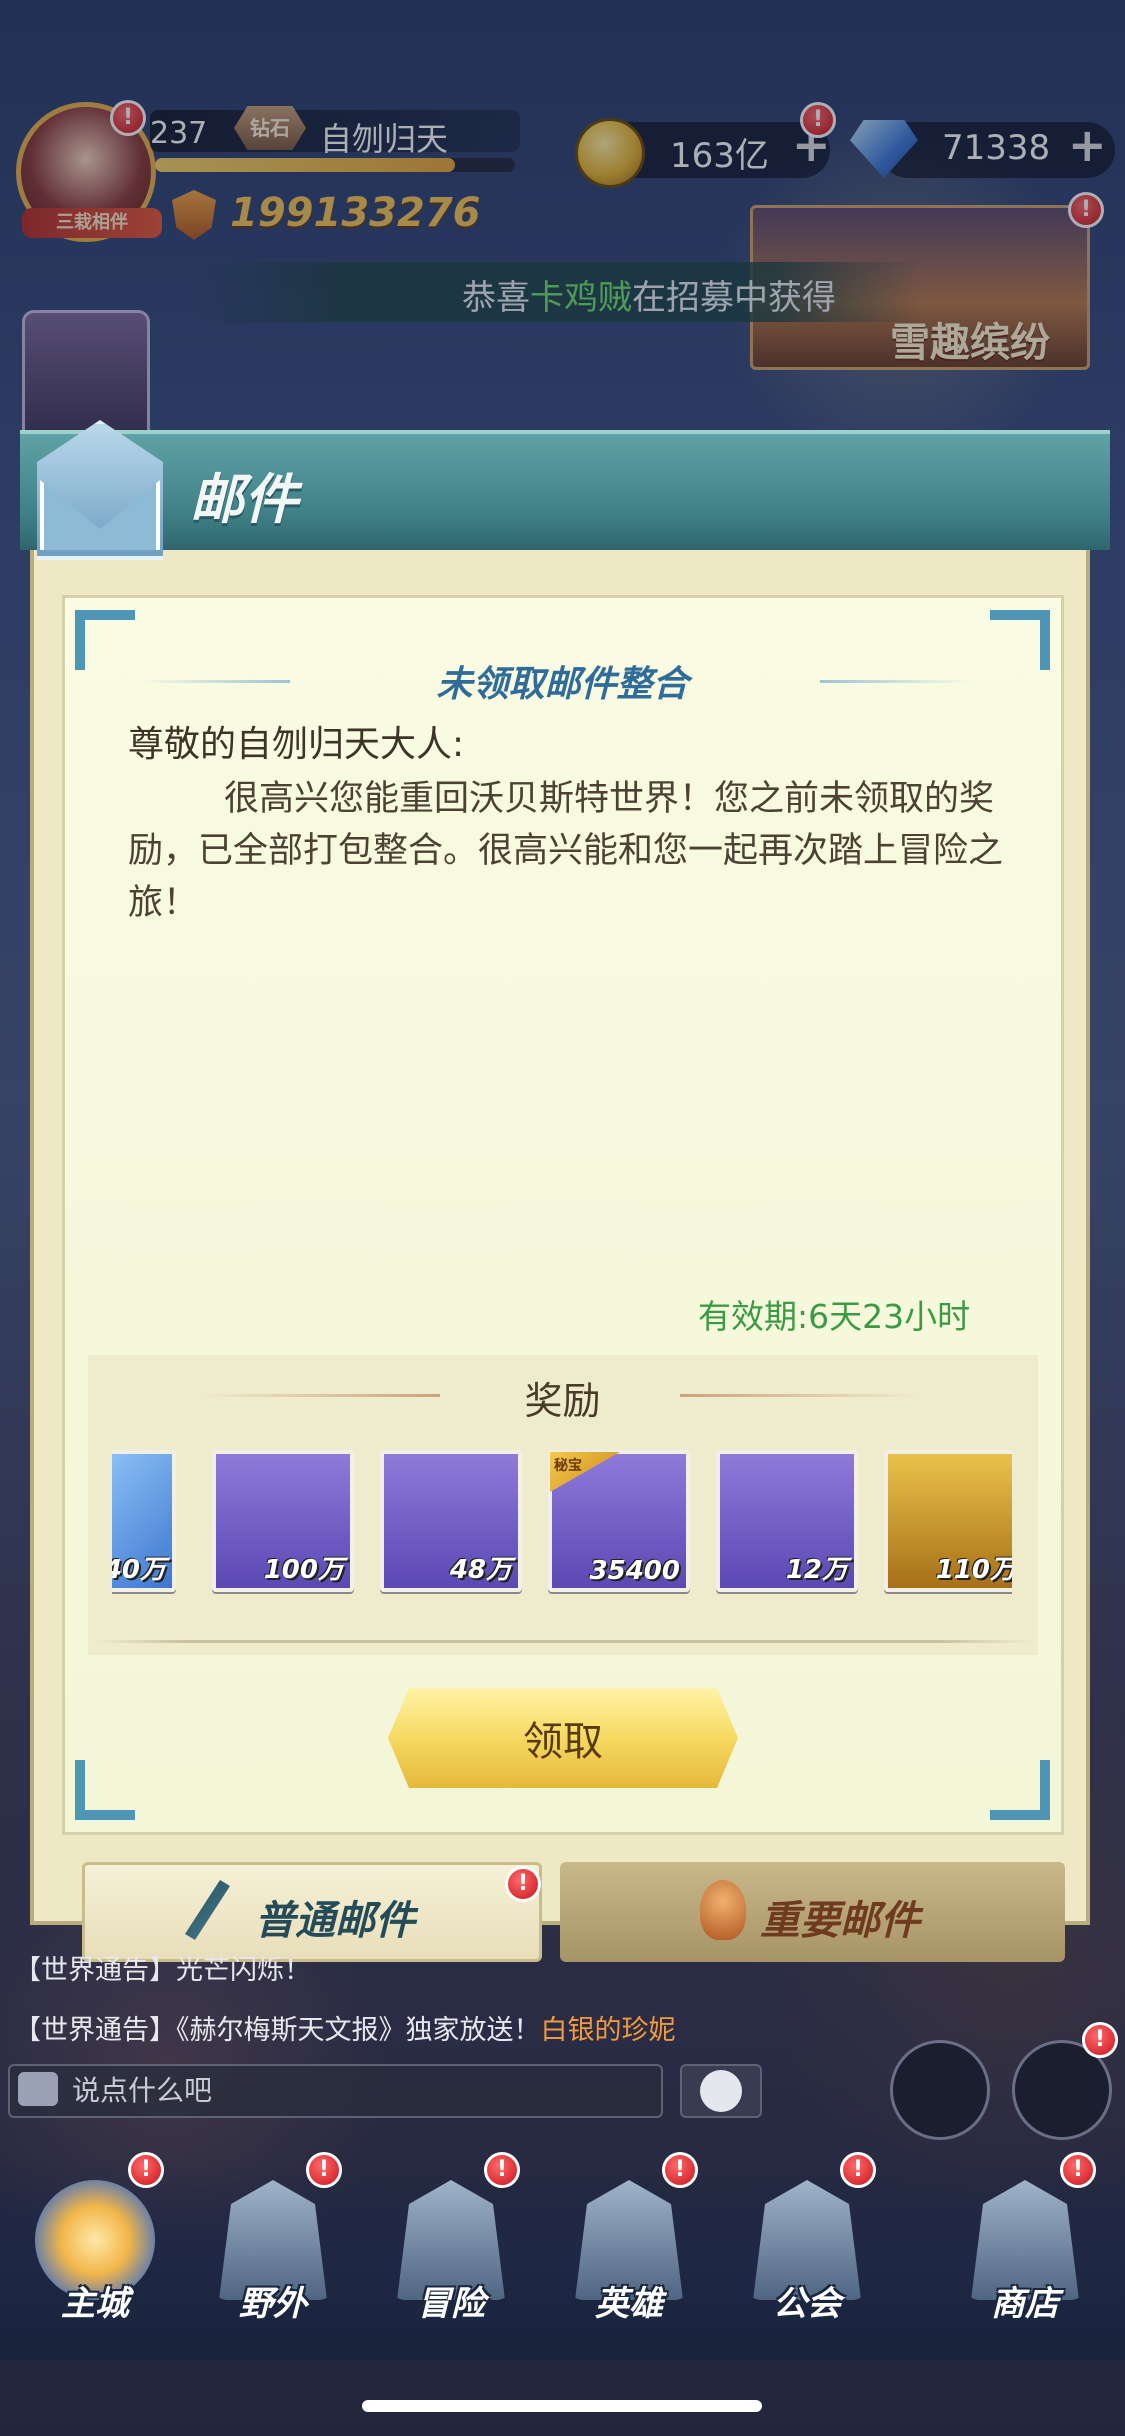  Describe the element at coordinates (95, 2304) in the screenshot. I see `nav-label: 主城` at that location.